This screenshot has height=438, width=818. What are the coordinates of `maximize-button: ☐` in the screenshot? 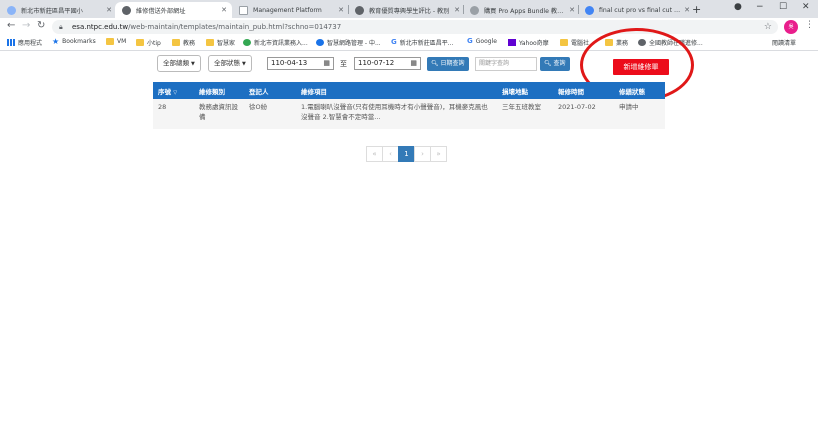 It's located at (783, 7).